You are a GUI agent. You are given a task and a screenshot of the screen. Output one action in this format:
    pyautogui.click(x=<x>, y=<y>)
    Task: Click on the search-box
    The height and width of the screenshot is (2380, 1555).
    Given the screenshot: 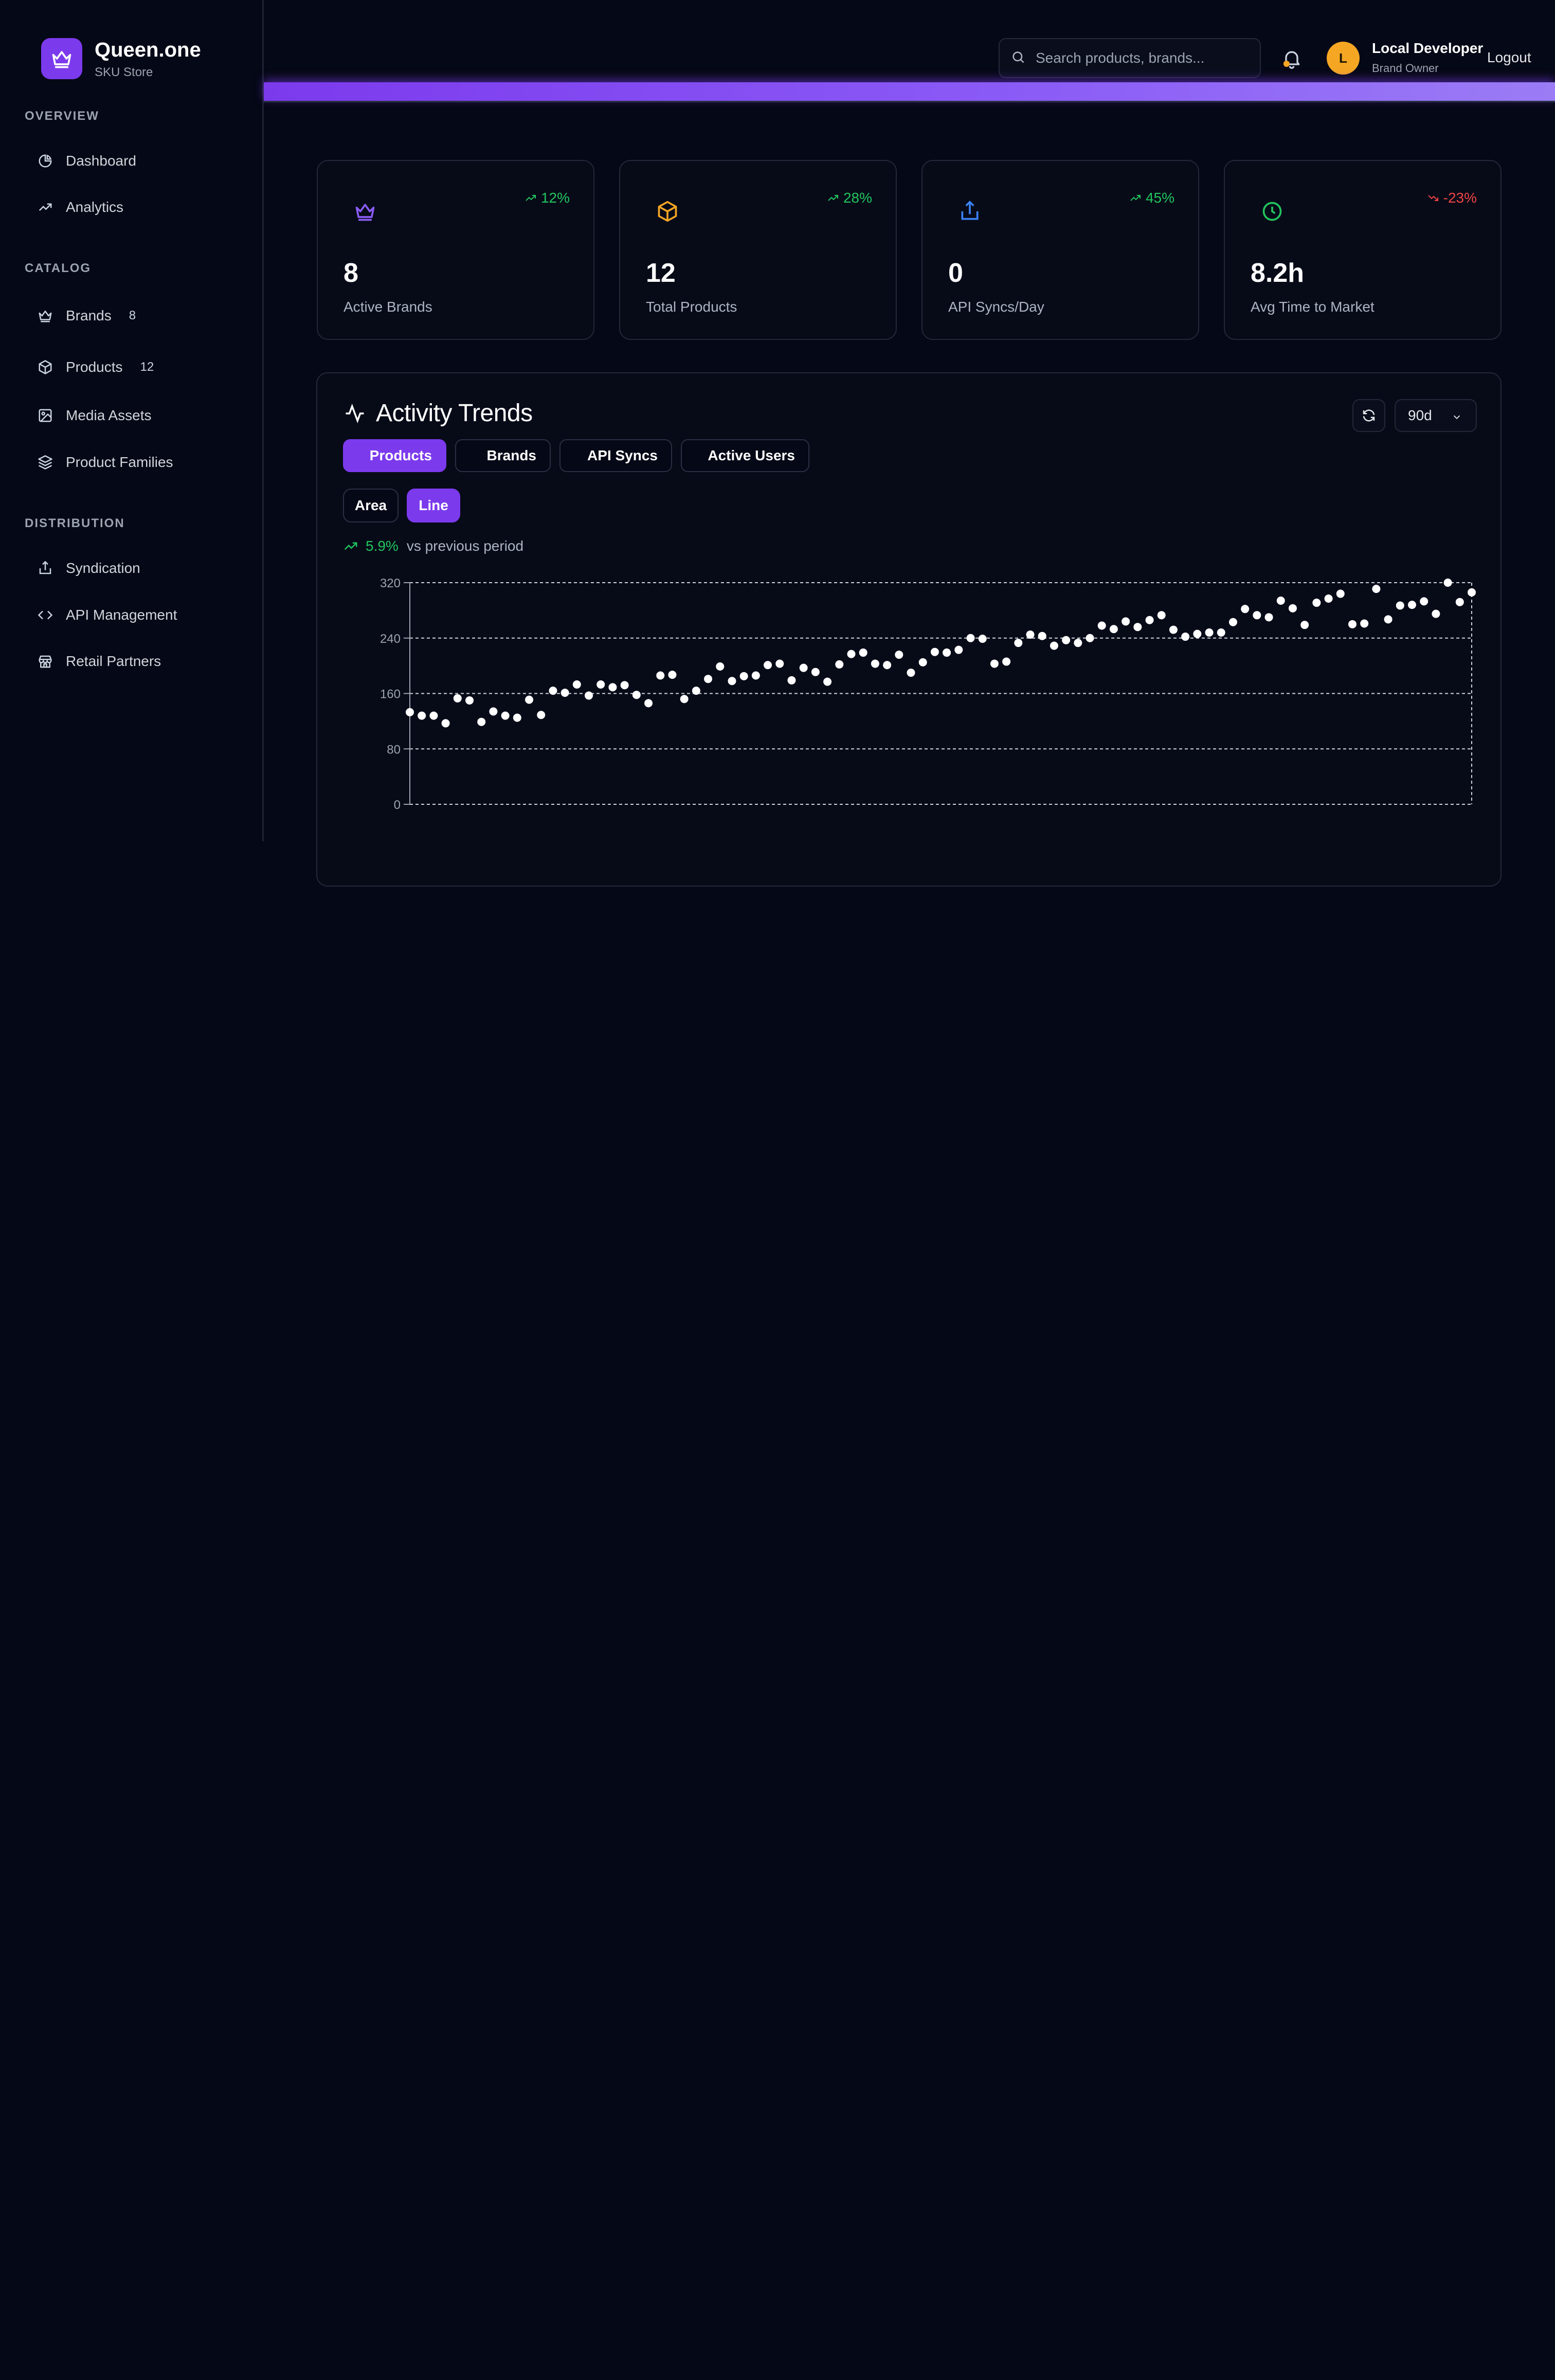 What is the action you would take?
    pyautogui.click(x=1130, y=58)
    